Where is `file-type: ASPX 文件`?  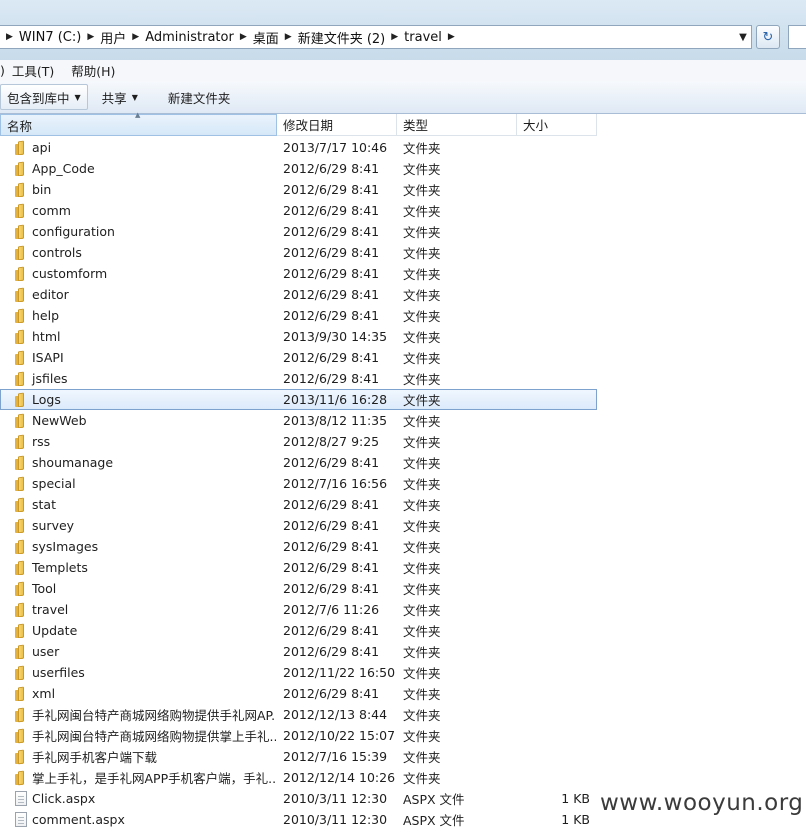 file-type: ASPX 文件 is located at coordinates (434, 820).